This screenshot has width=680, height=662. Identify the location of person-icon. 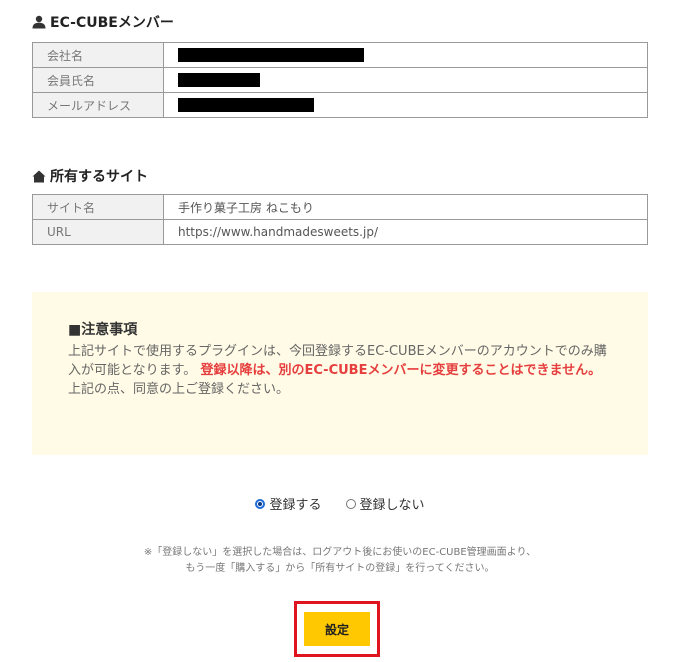
(39, 22).